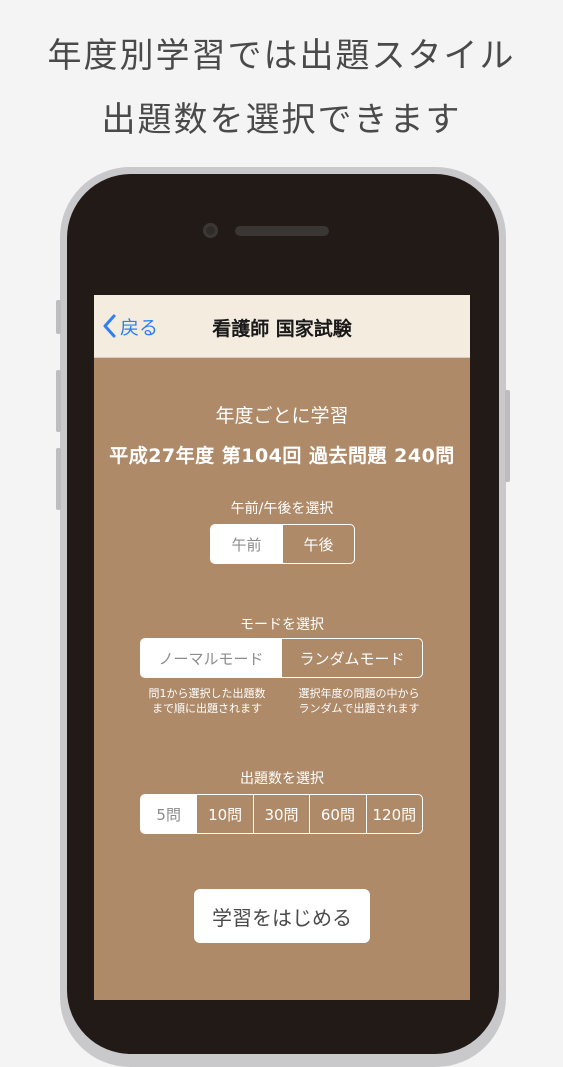 The height and width of the screenshot is (1067, 563). What do you see at coordinates (224, 814) in the screenshot?
I see `count-option-10: 10問` at bounding box center [224, 814].